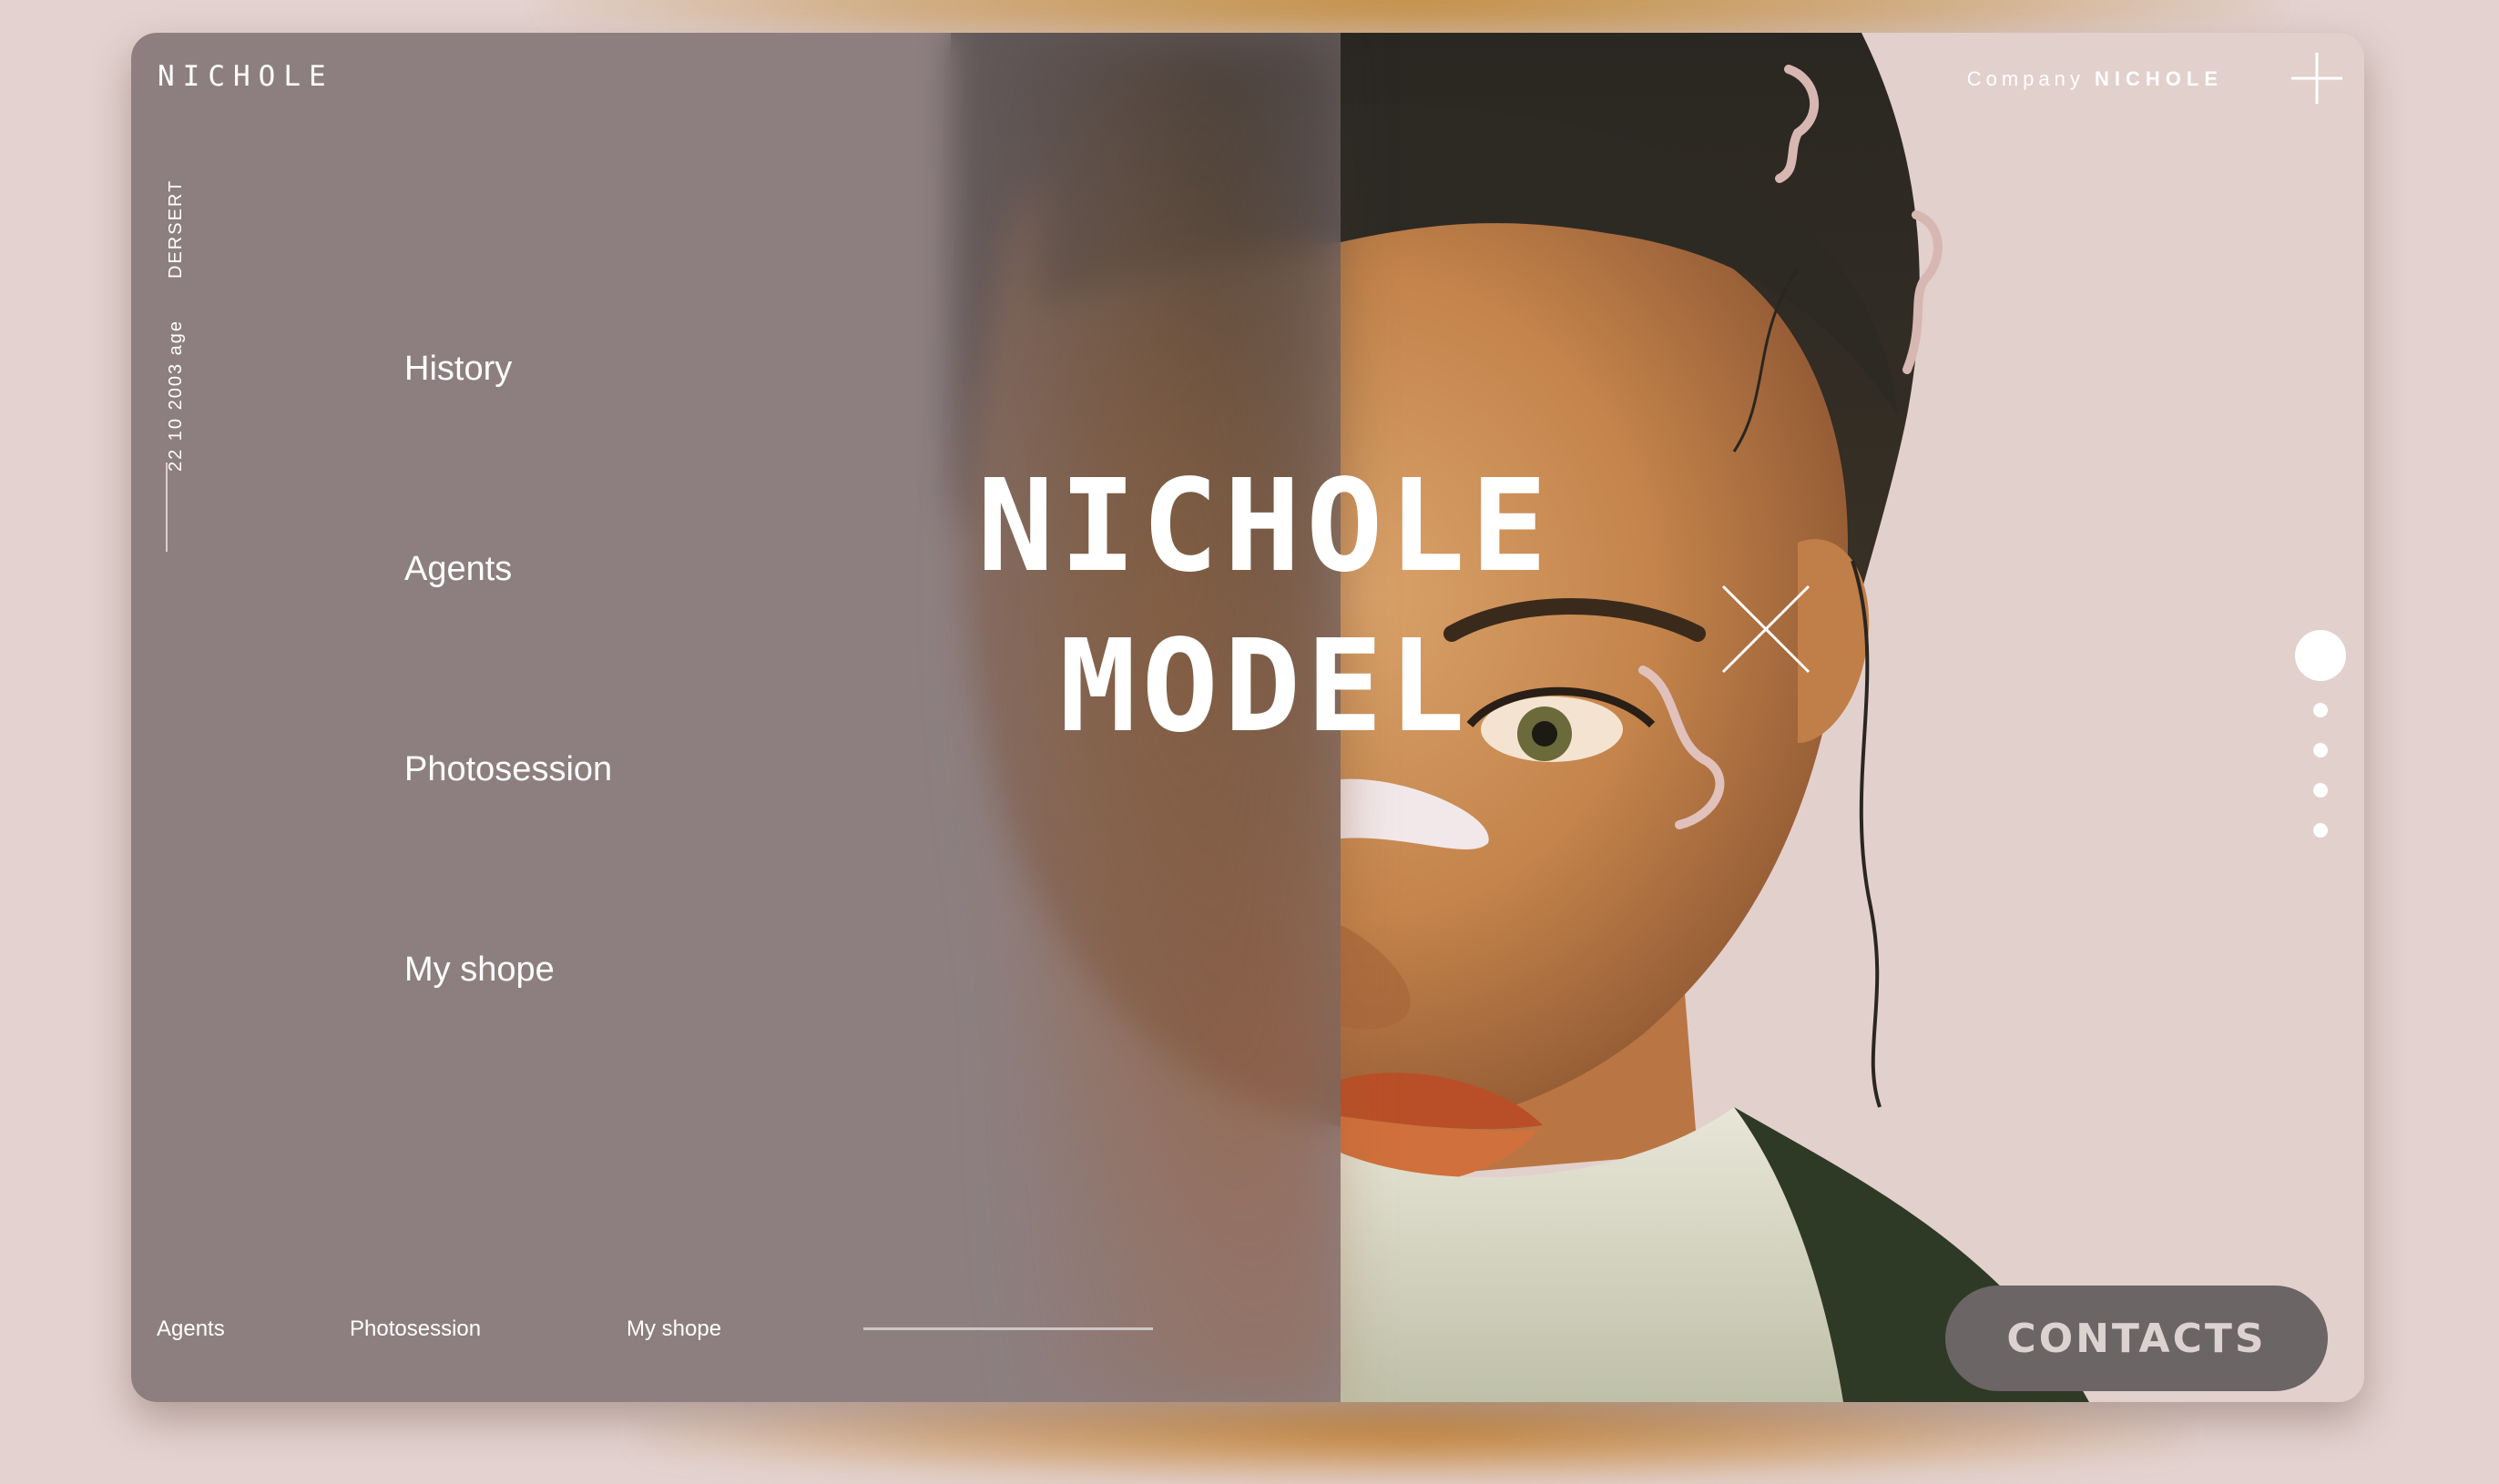 This screenshot has height=1484, width=2499. I want to click on footer-divider-line, so click(1008, 1328).